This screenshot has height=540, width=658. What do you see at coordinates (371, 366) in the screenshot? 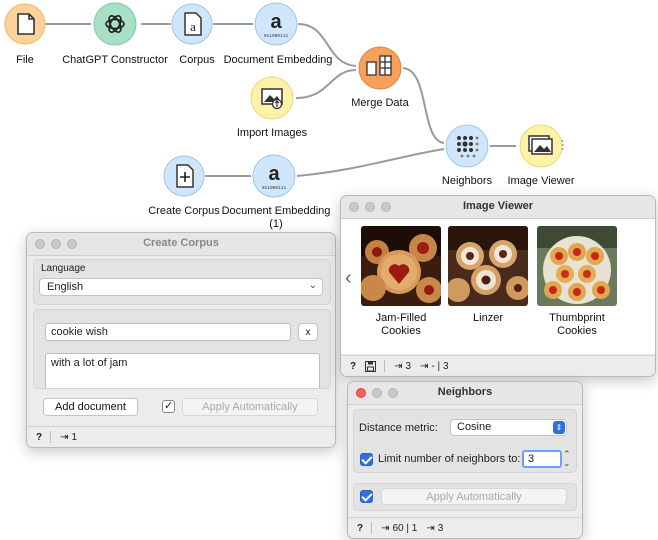
I see `save-icon` at bounding box center [371, 366].